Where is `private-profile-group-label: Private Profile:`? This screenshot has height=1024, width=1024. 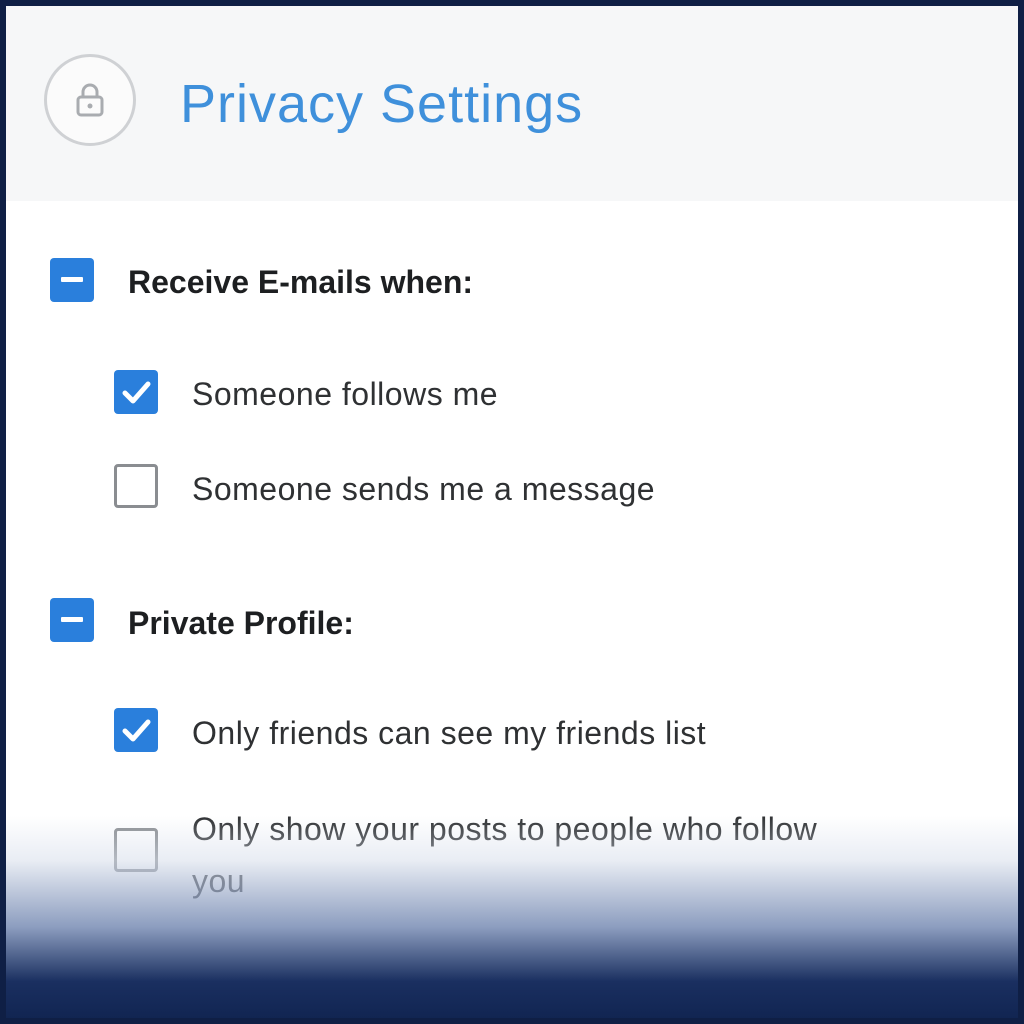
private-profile-group-label: Private Profile: is located at coordinates (241, 623).